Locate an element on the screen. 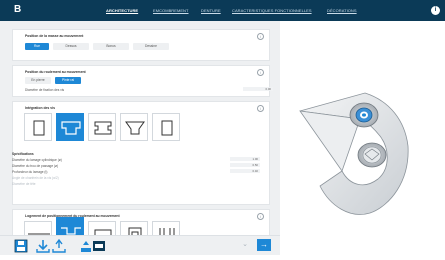  screw-option-stepped is located at coordinates (102, 127).